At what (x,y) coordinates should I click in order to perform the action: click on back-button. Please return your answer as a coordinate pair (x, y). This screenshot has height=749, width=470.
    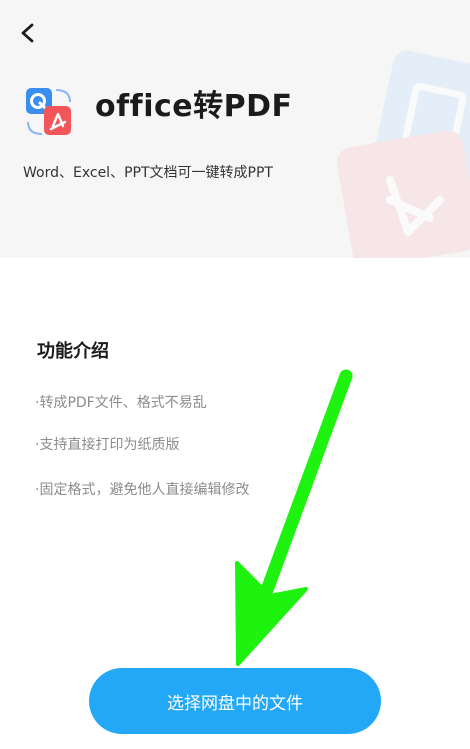
    Looking at the image, I should click on (28, 33).